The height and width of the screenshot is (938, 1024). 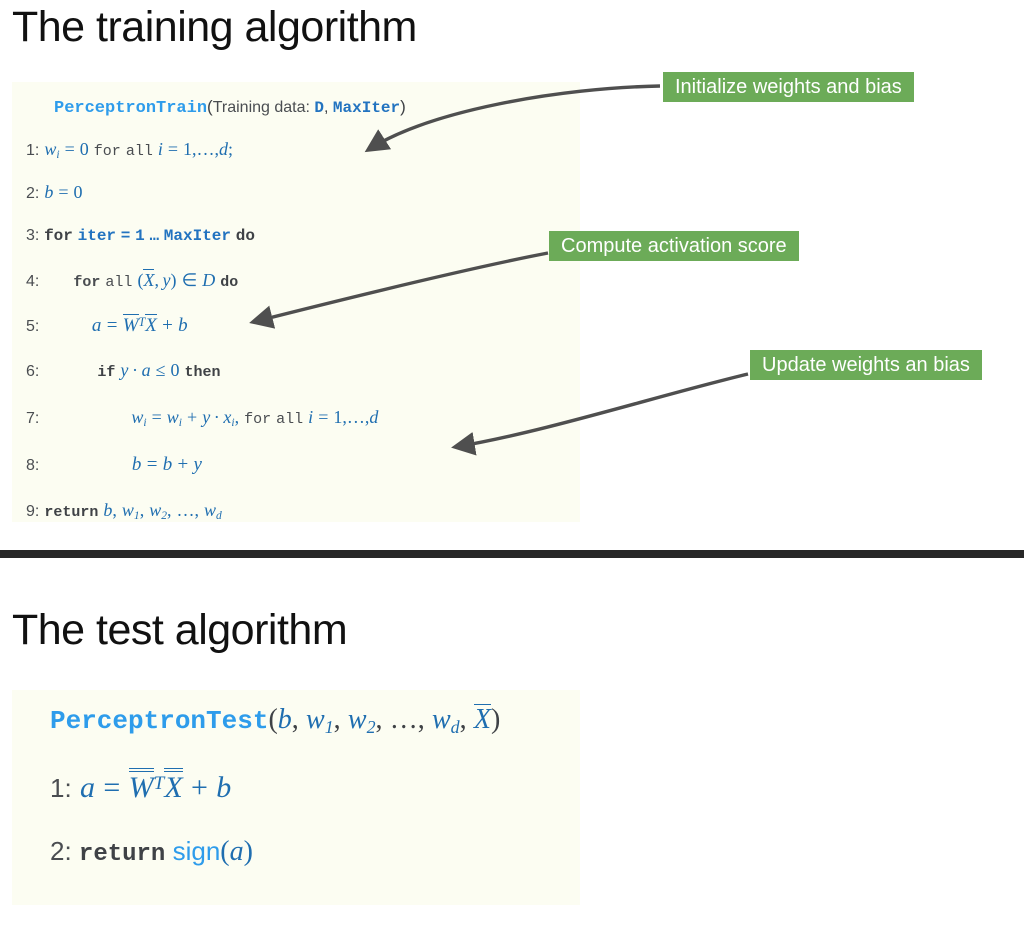 What do you see at coordinates (206, 417) in the screenshot?
I see `token-y-3: y` at bounding box center [206, 417].